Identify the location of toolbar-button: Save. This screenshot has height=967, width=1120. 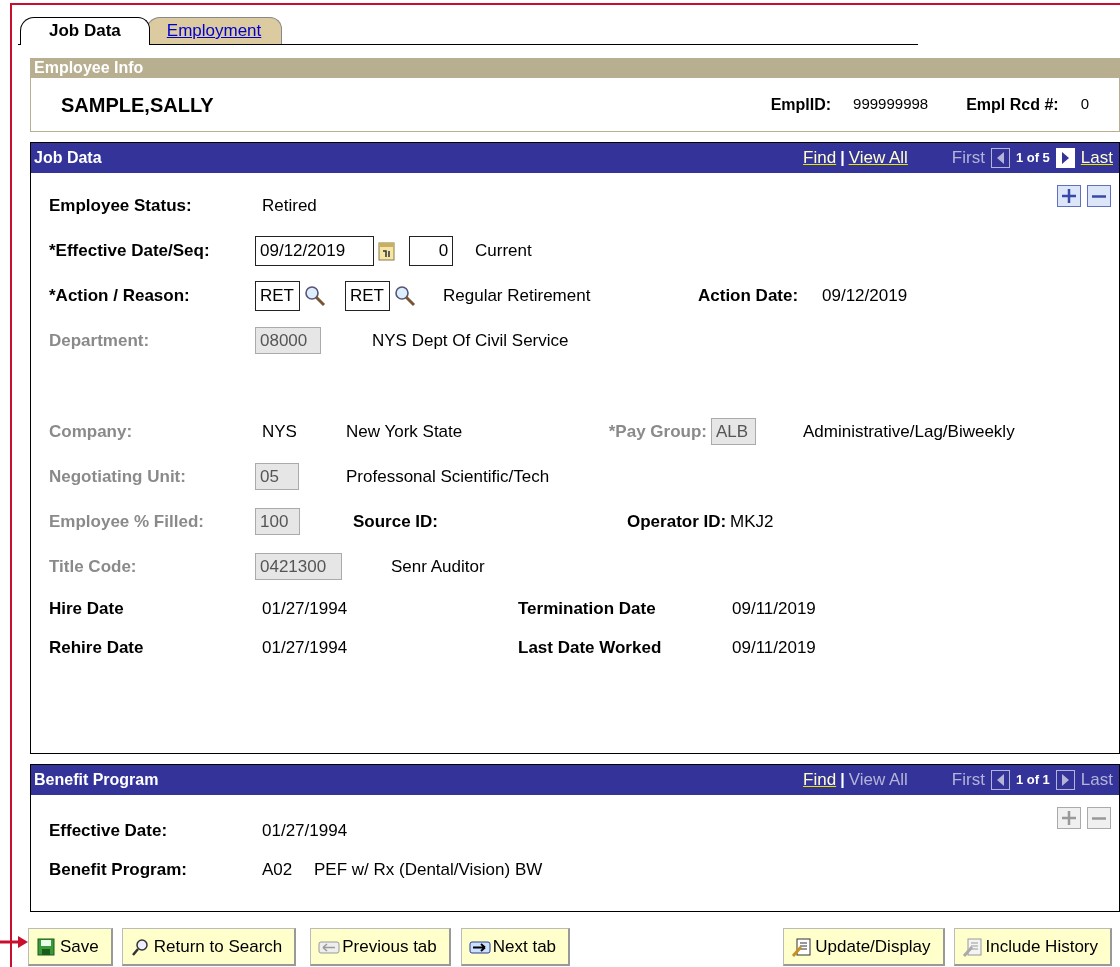
(70, 947).